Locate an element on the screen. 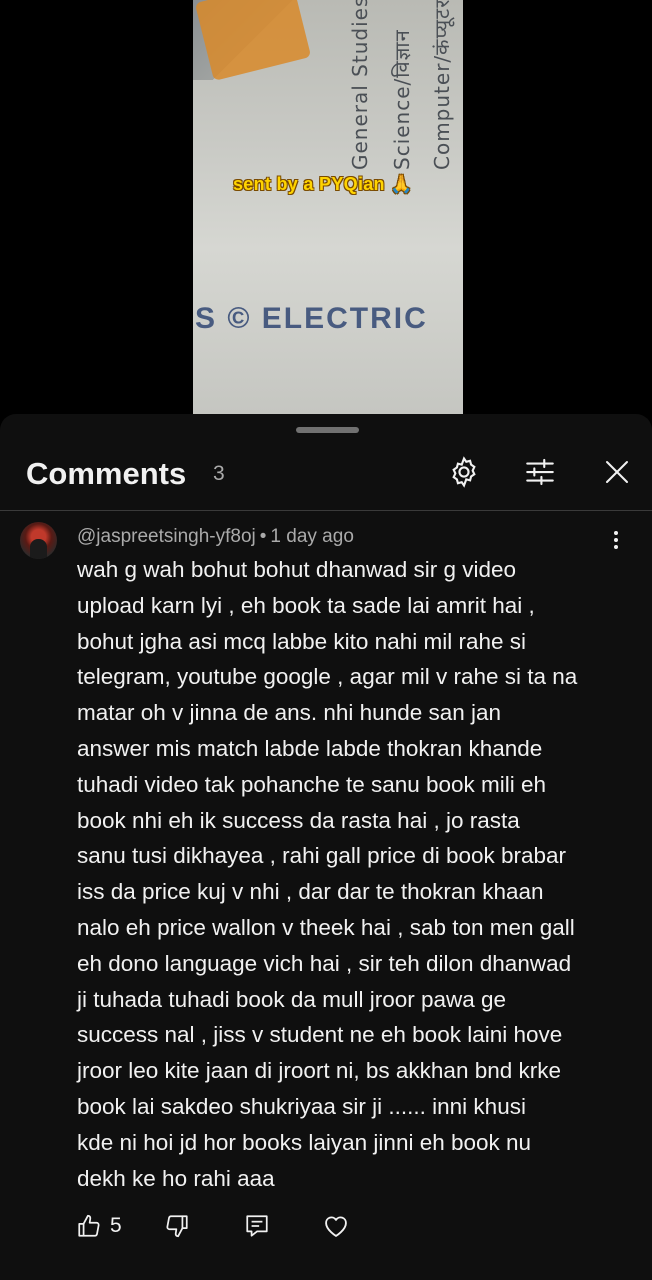 Image resolution: width=652 pixels, height=1280 pixels. comment-author: @jaspreetsingh-yf8oj is located at coordinates (166, 536).